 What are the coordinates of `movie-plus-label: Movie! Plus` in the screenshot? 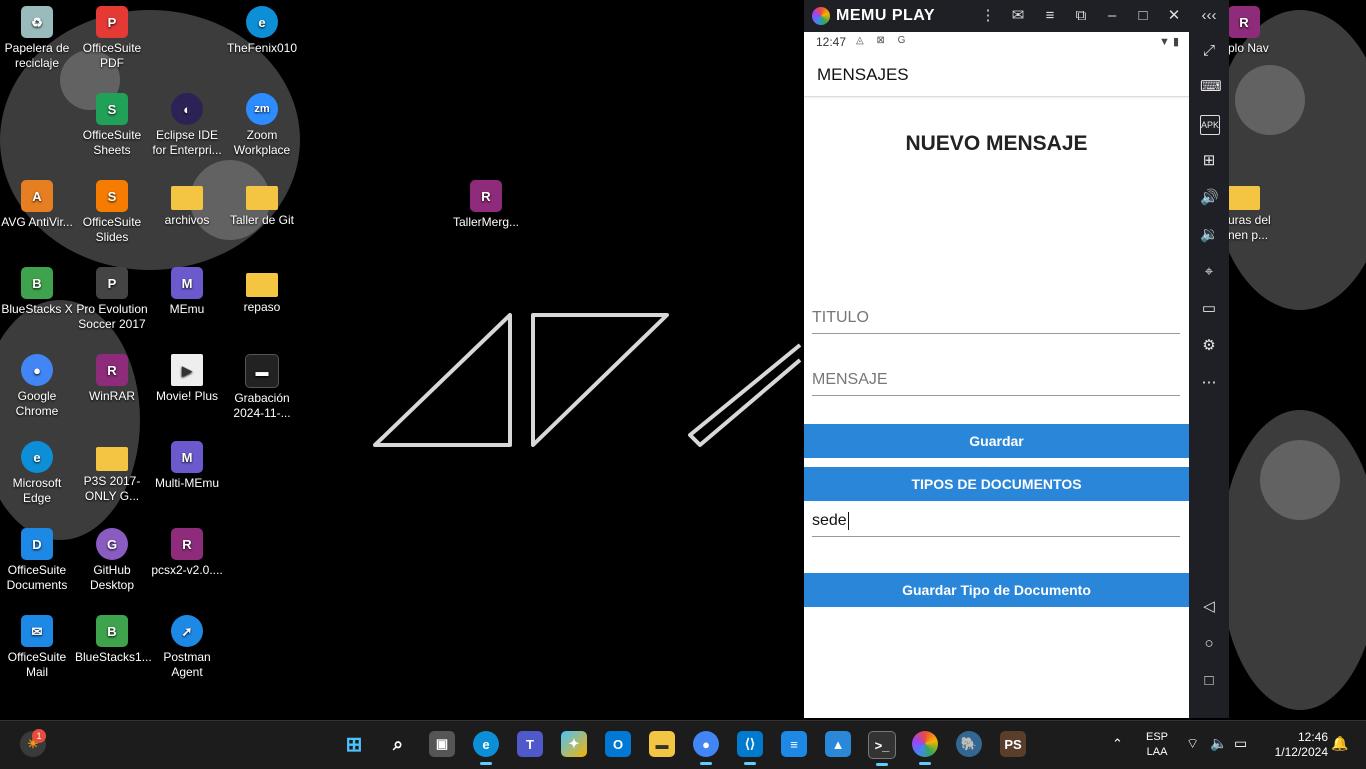 It's located at (187, 396).